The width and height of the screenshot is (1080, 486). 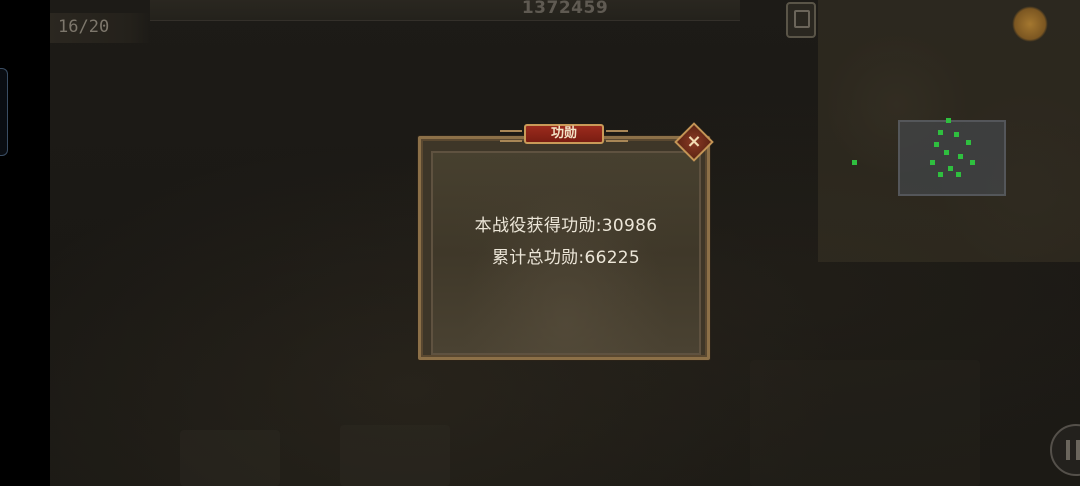 What do you see at coordinates (566, 226) in the screenshot?
I see `battle-merit-text: 本战役获得功勋:30986` at bounding box center [566, 226].